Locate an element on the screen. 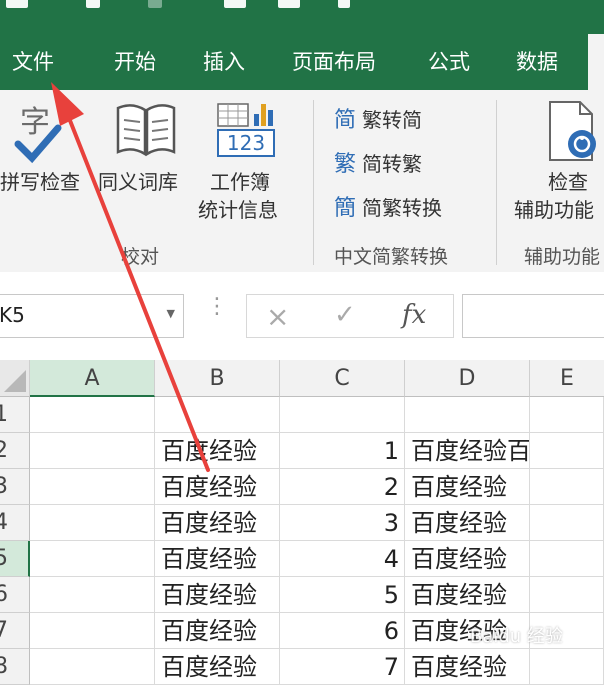  row-number: 7 is located at coordinates (4, 630).